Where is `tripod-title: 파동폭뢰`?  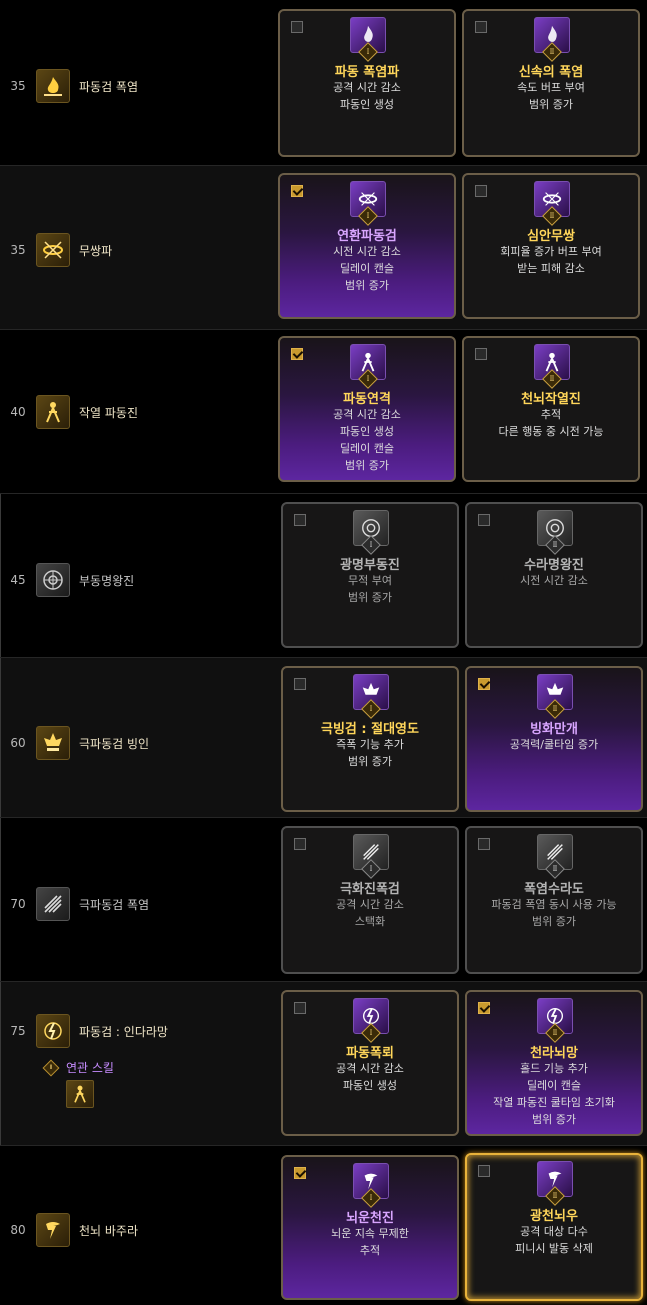 tripod-title: 파동폭뢰 is located at coordinates (370, 1053).